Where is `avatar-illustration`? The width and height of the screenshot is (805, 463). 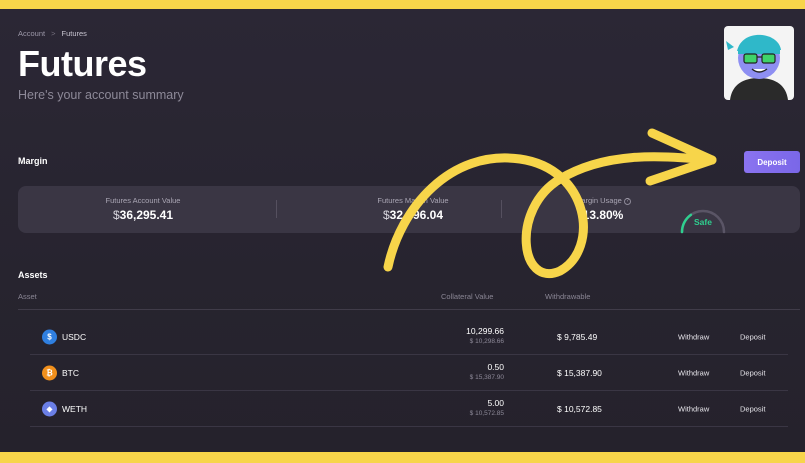
avatar-illustration is located at coordinates (759, 63).